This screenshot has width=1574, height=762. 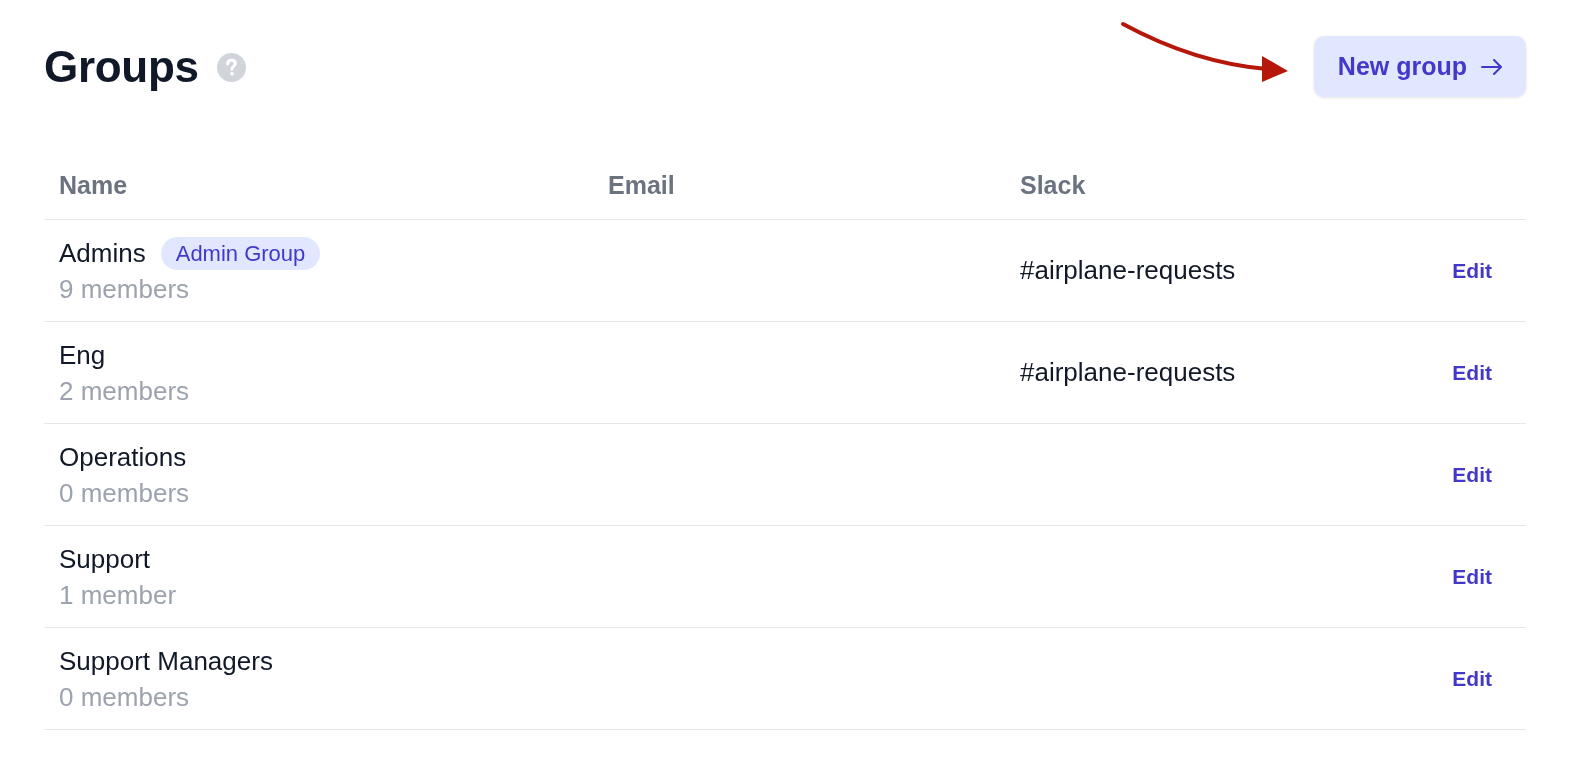 What do you see at coordinates (93, 185) in the screenshot?
I see `column-header: Name` at bounding box center [93, 185].